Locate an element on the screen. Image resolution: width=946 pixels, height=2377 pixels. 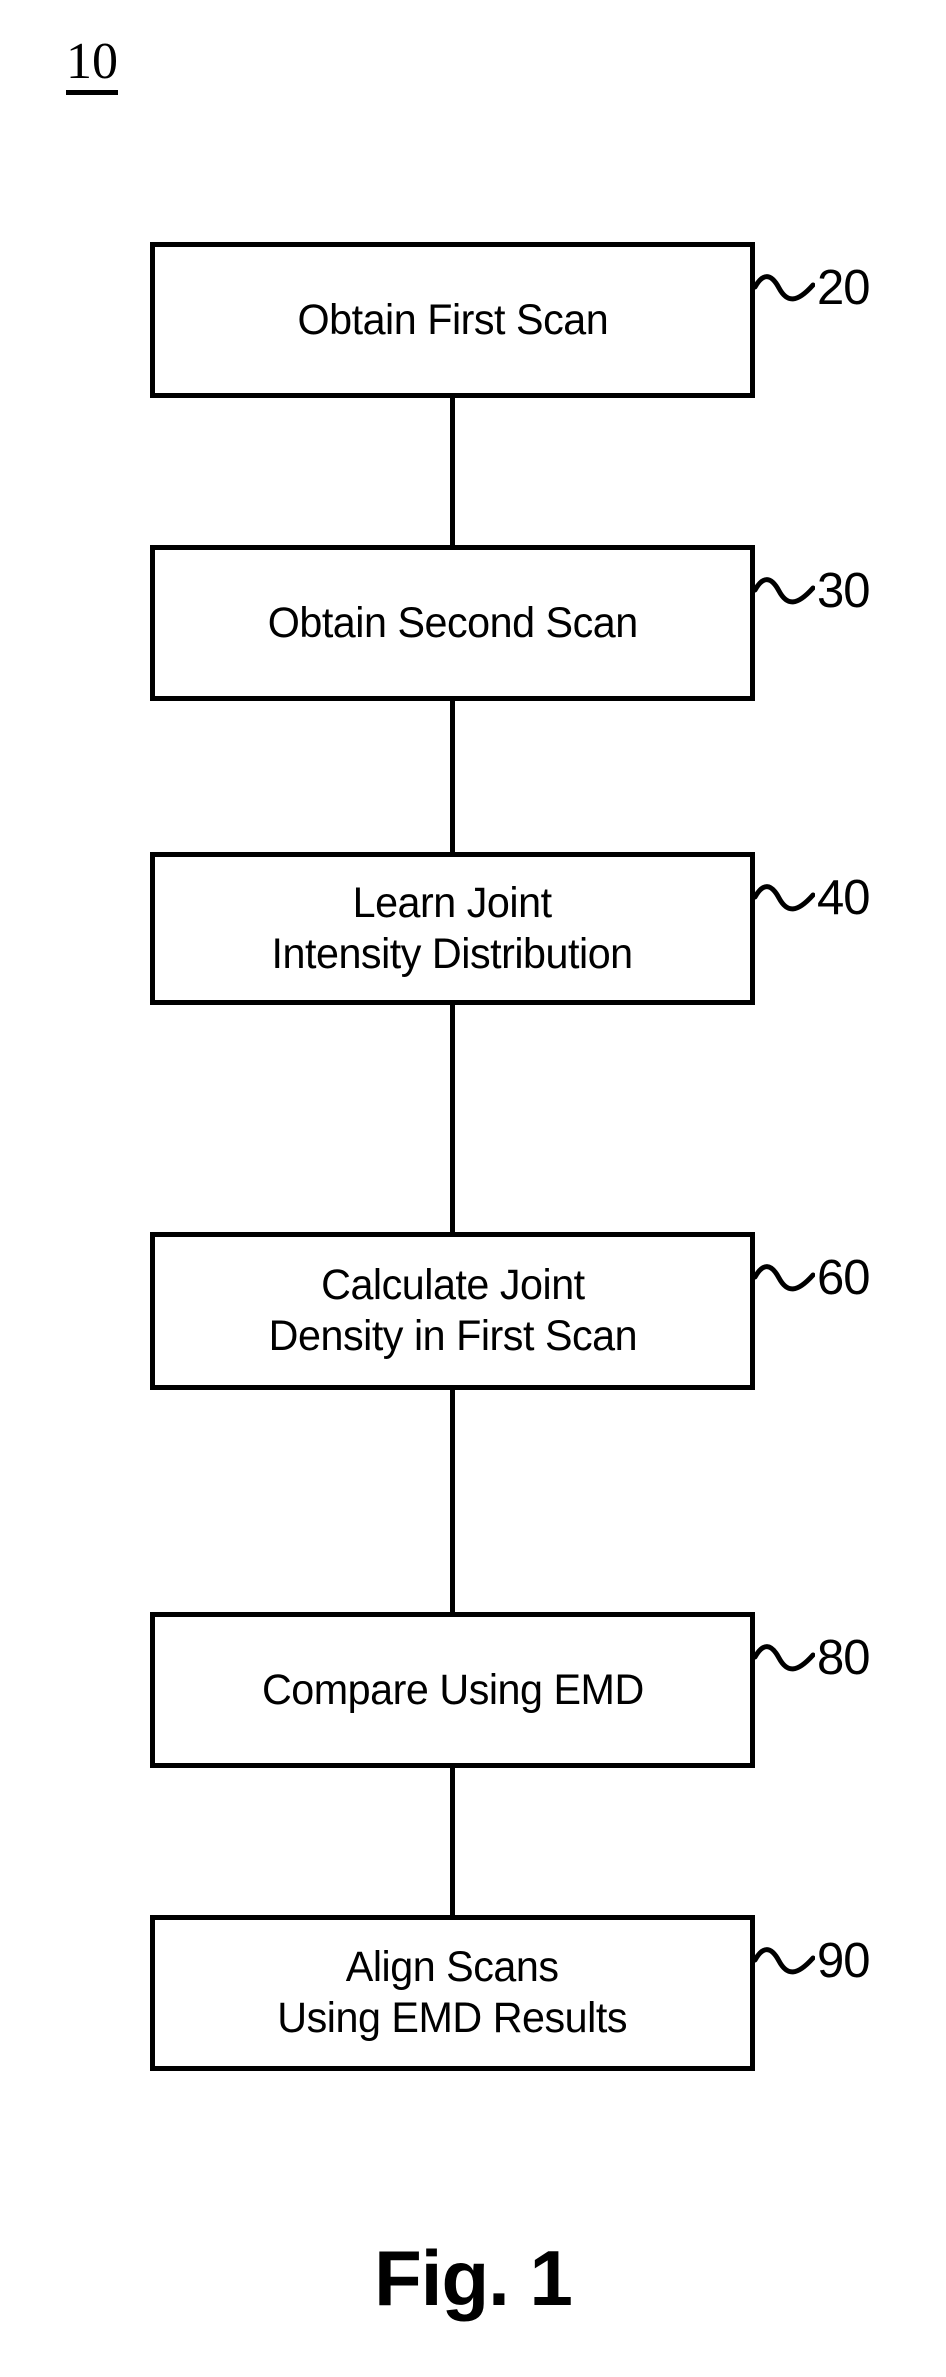
reference-number: 20 is located at coordinates (844, 287).